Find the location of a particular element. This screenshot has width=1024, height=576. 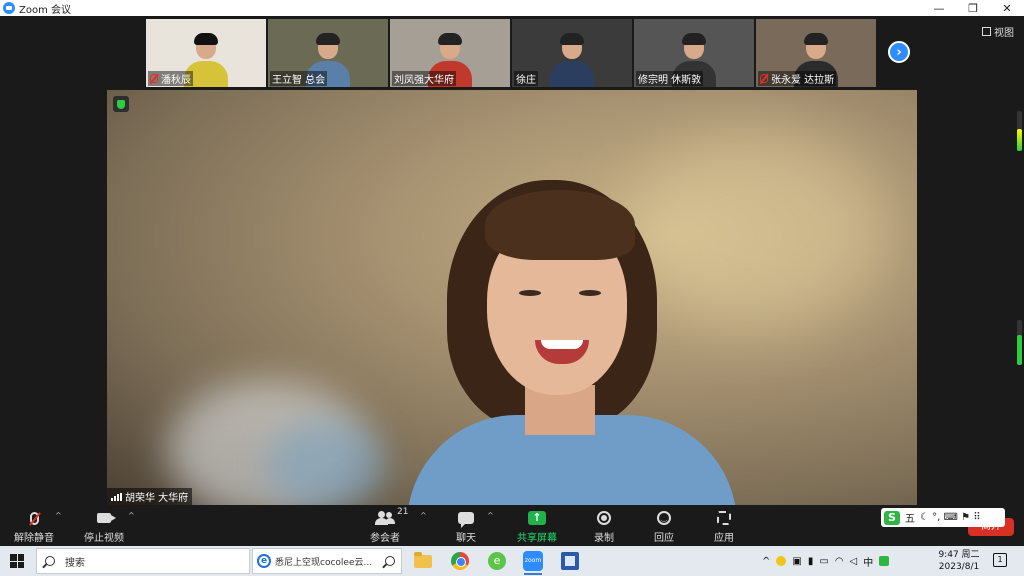

window-controls: — ❐ ✕ is located at coordinates (973, 8).